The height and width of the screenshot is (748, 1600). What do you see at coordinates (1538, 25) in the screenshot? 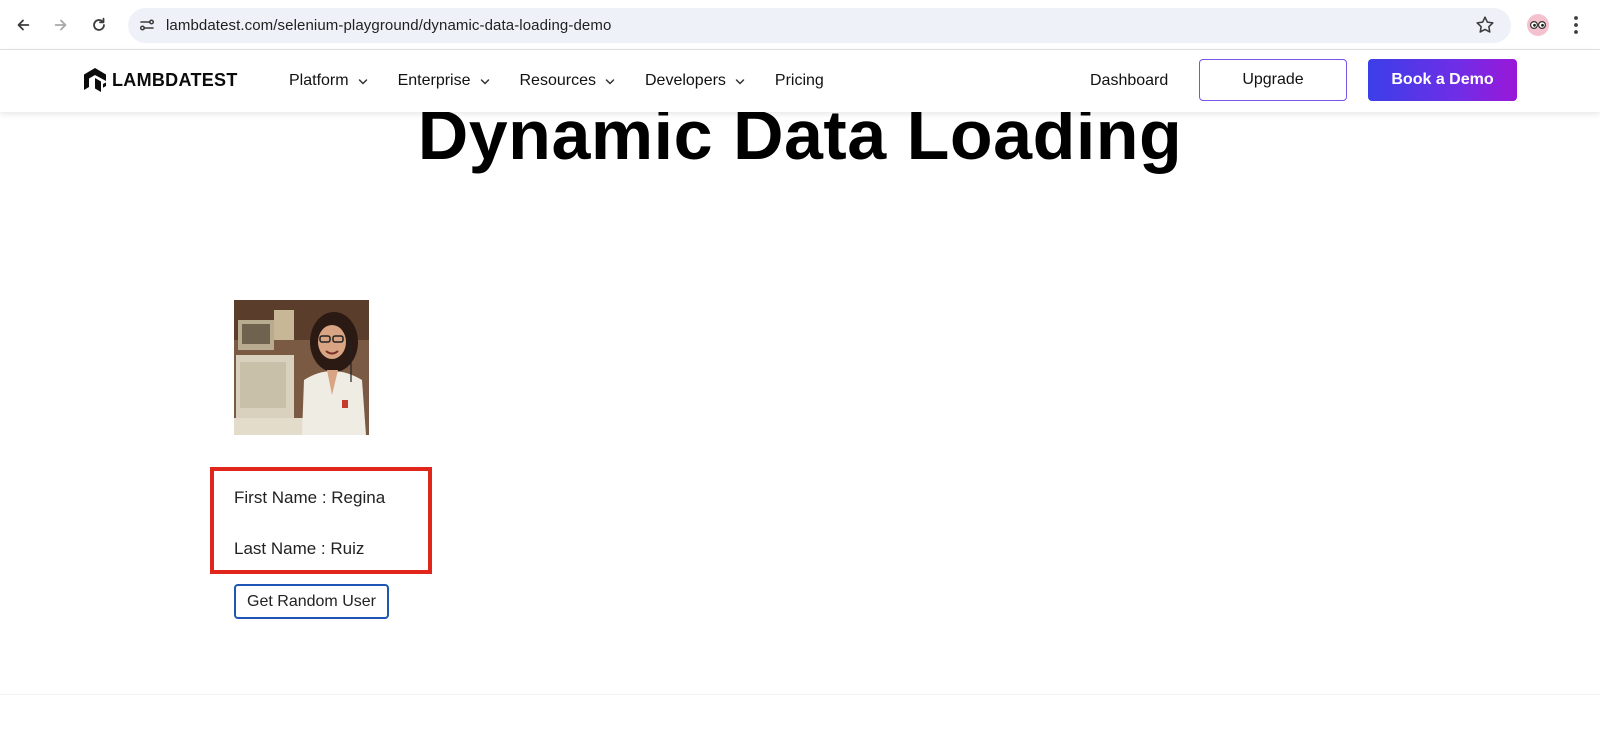
I see `profile-avatar-icon` at bounding box center [1538, 25].